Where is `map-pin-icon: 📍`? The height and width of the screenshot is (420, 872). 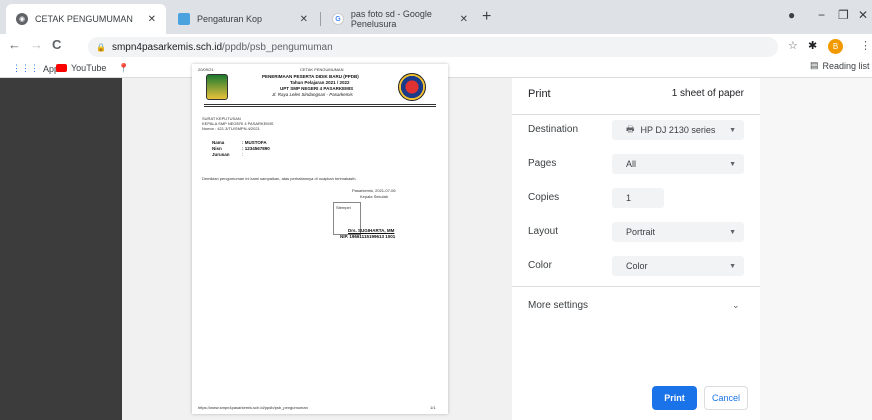
map-pin-icon: 📍 is located at coordinates (124, 68).